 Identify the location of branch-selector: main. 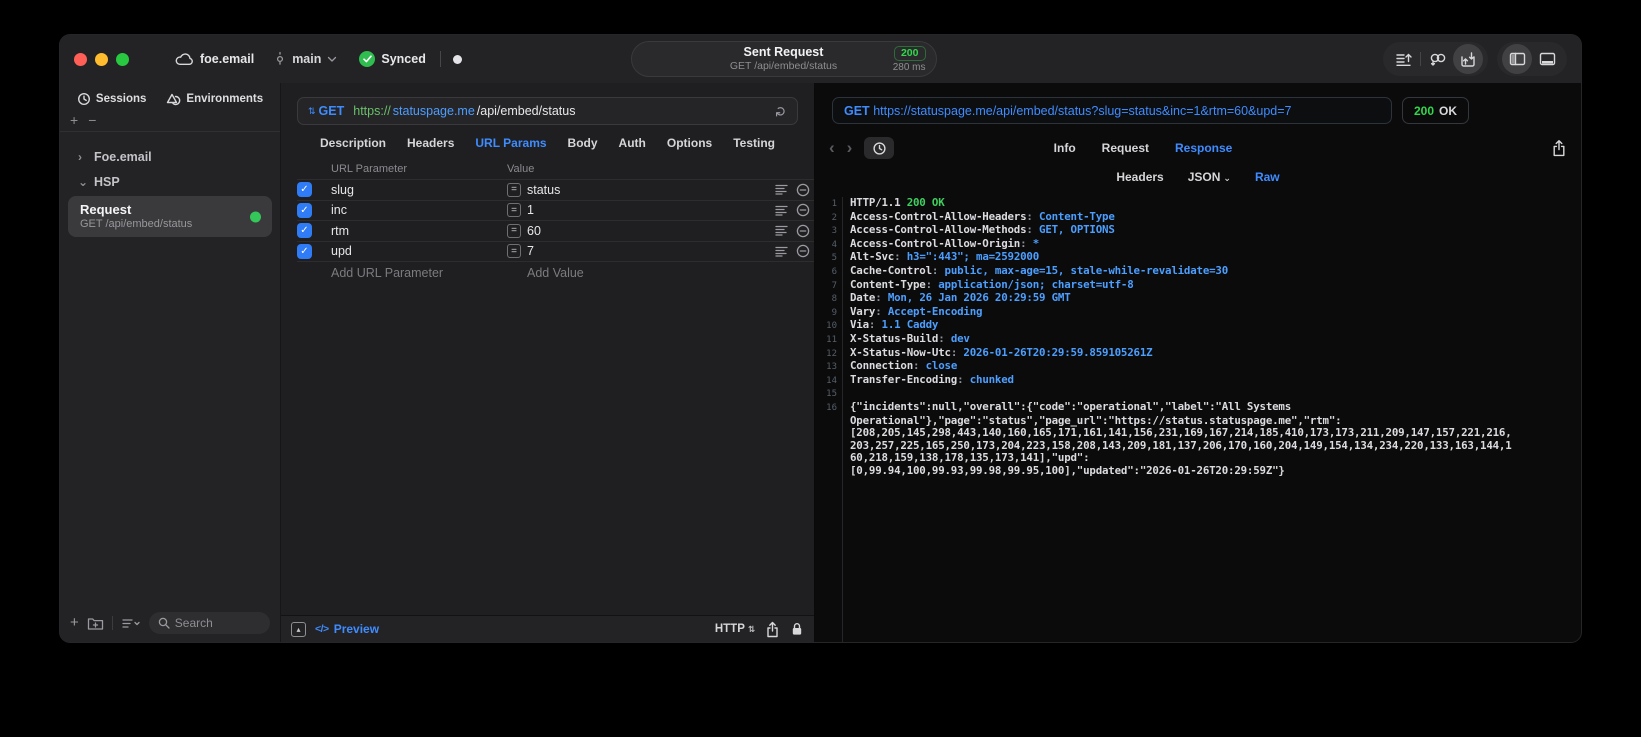
(305, 59).